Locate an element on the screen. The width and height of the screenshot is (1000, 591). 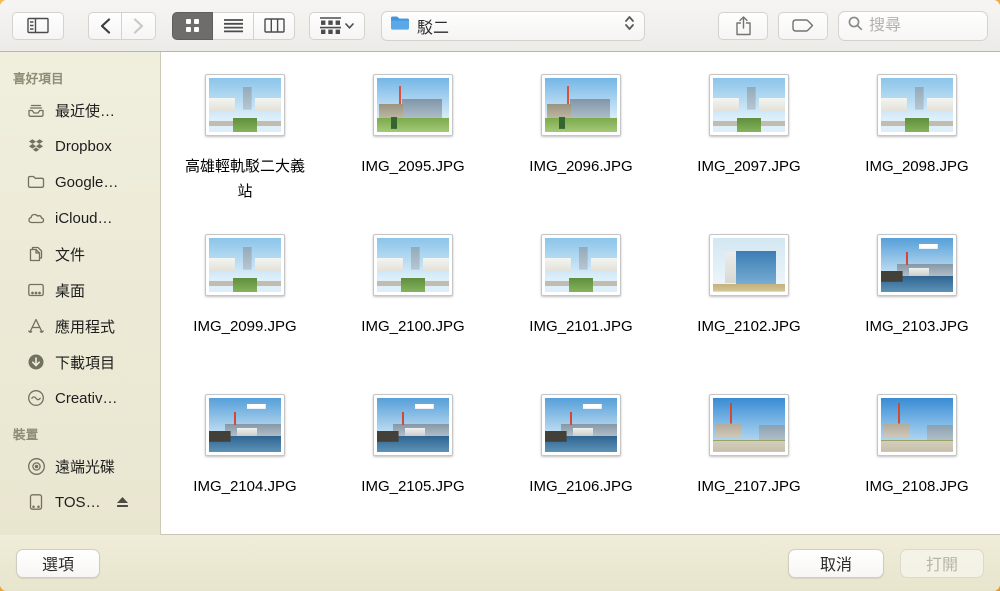
current-folder-dropdown: 駁二 is located at coordinates (513, 25).